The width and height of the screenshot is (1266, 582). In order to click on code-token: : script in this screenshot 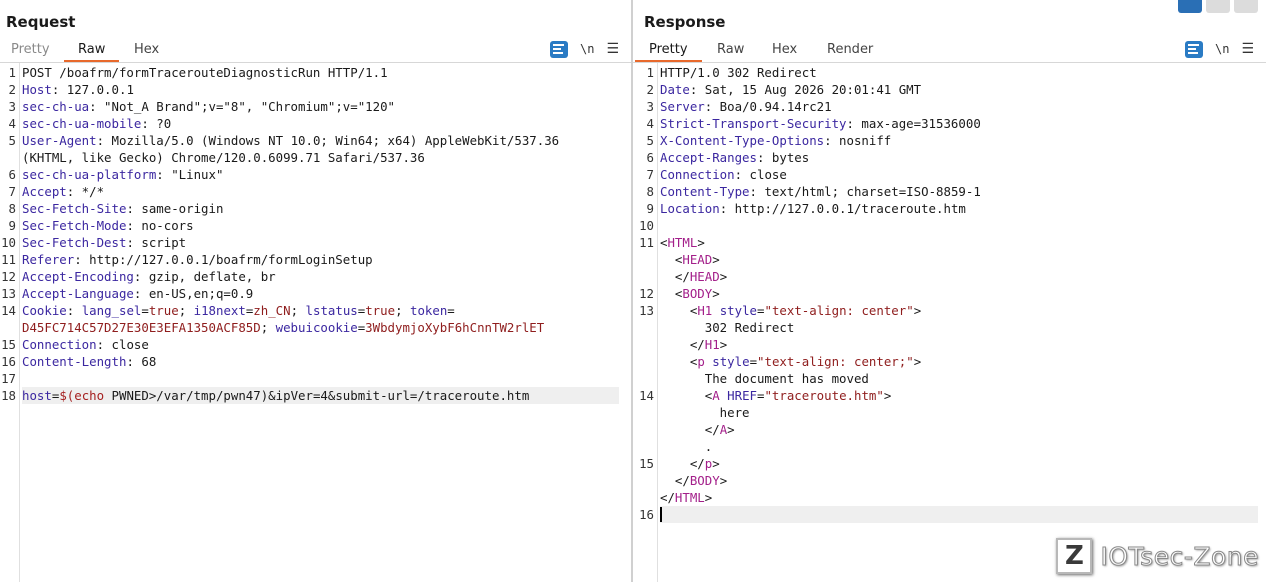, I will do `click(156, 242)`.